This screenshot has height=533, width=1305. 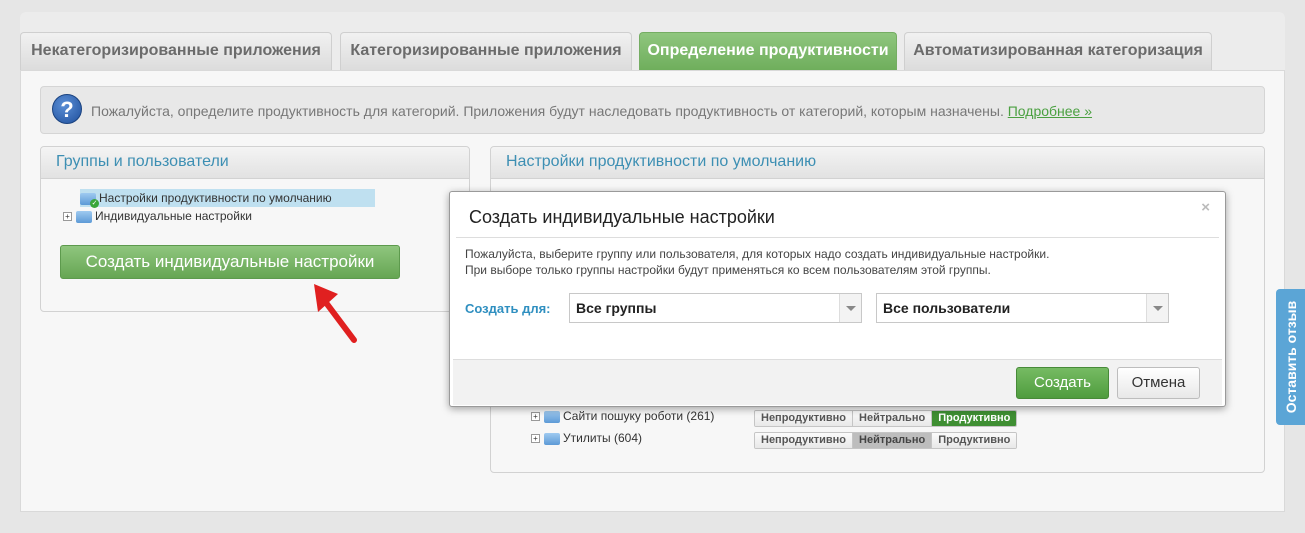 I want to click on group-select-value: Все группы, so click(x=616, y=308).